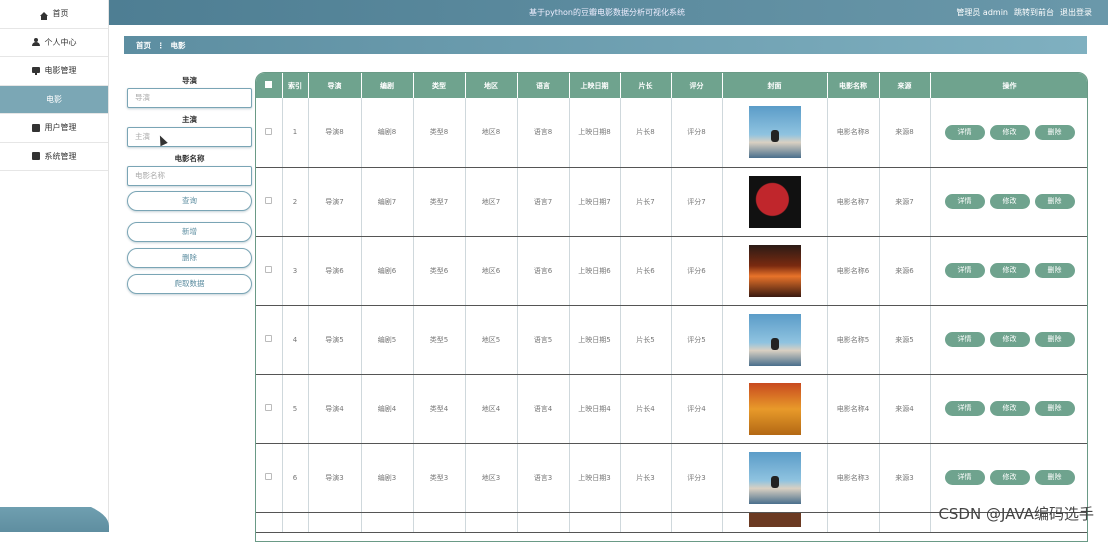  What do you see at coordinates (295, 477) in the screenshot?
I see `cell-index: 6` at bounding box center [295, 477].